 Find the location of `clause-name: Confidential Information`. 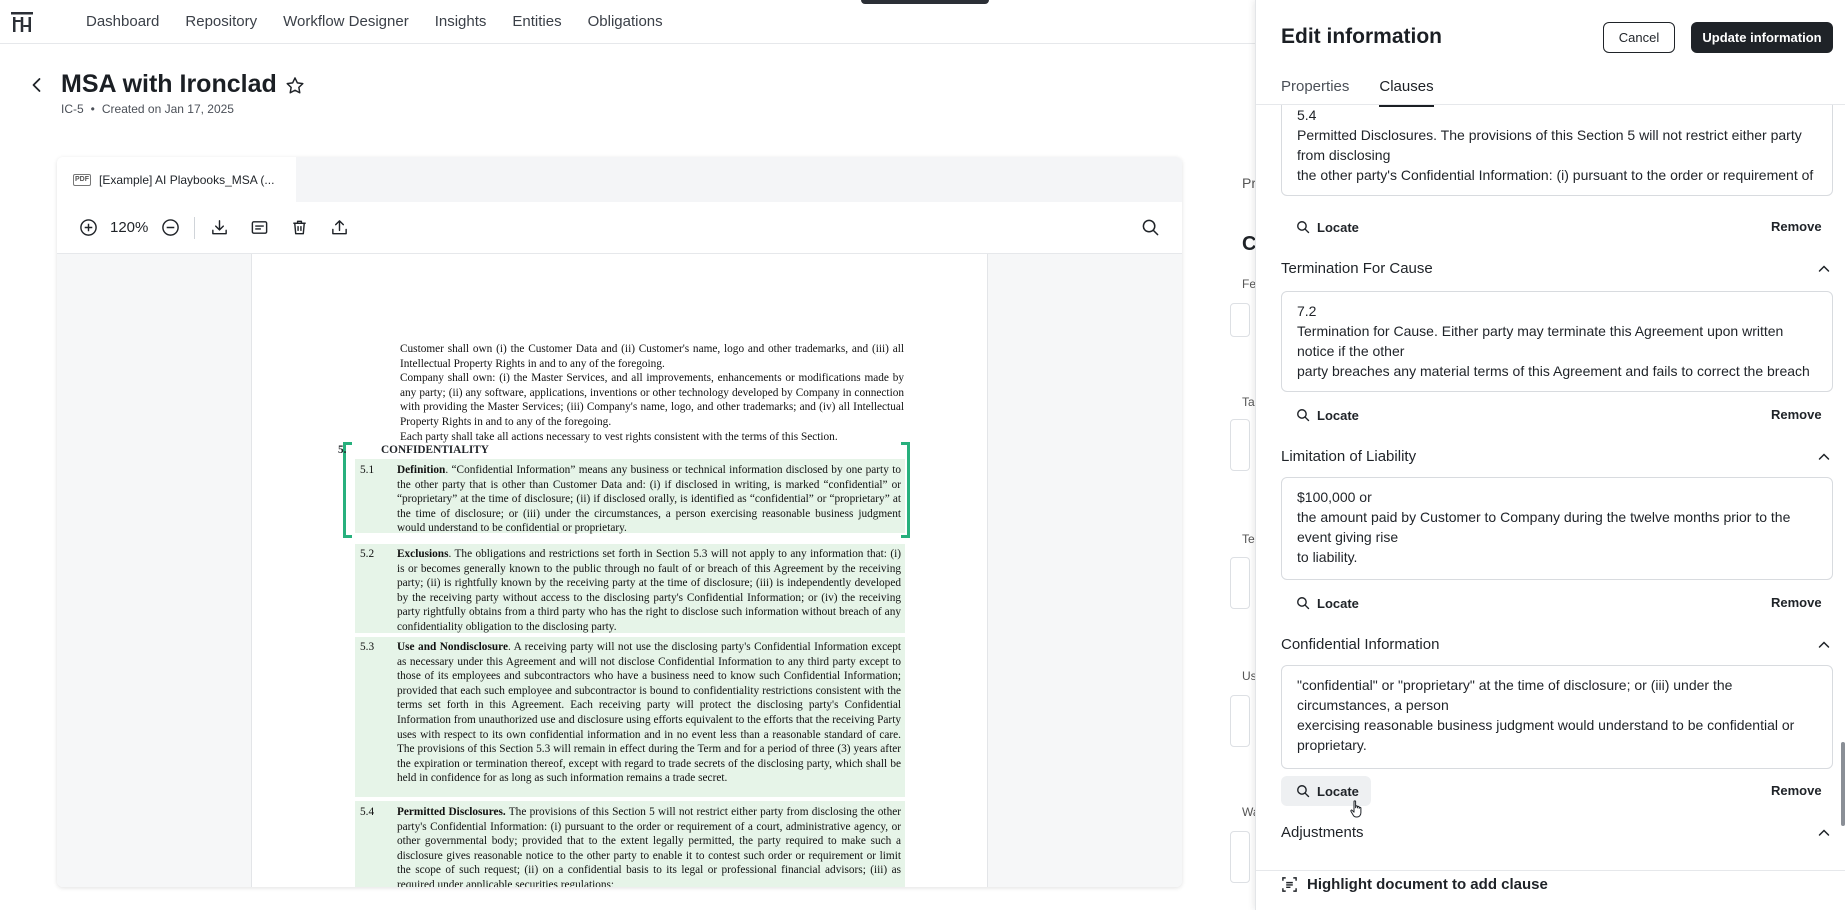

clause-name: Confidential Information is located at coordinates (1360, 644).